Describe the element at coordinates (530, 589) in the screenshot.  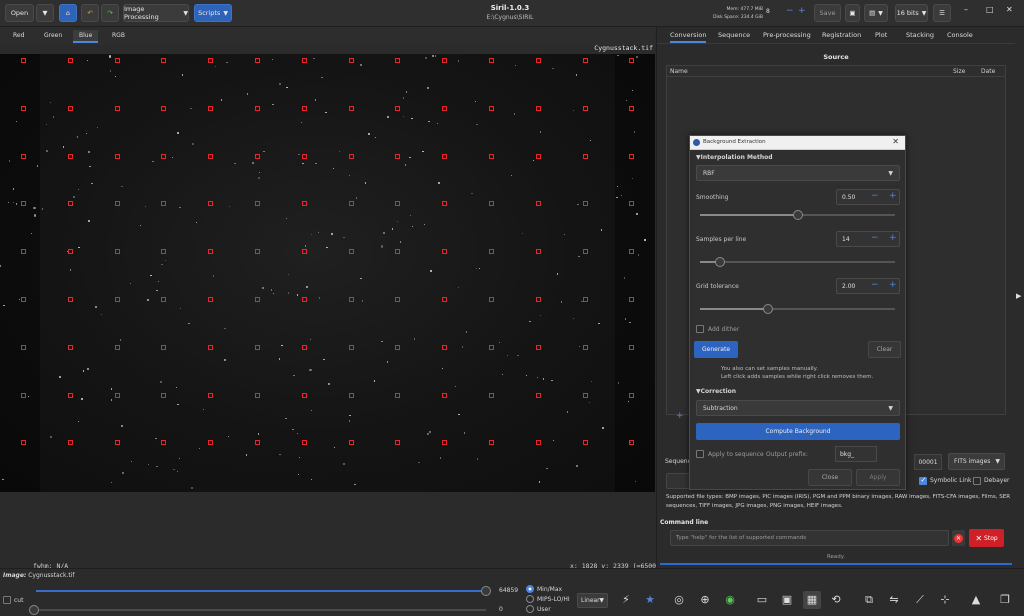
I see `minmax-radio` at that location.